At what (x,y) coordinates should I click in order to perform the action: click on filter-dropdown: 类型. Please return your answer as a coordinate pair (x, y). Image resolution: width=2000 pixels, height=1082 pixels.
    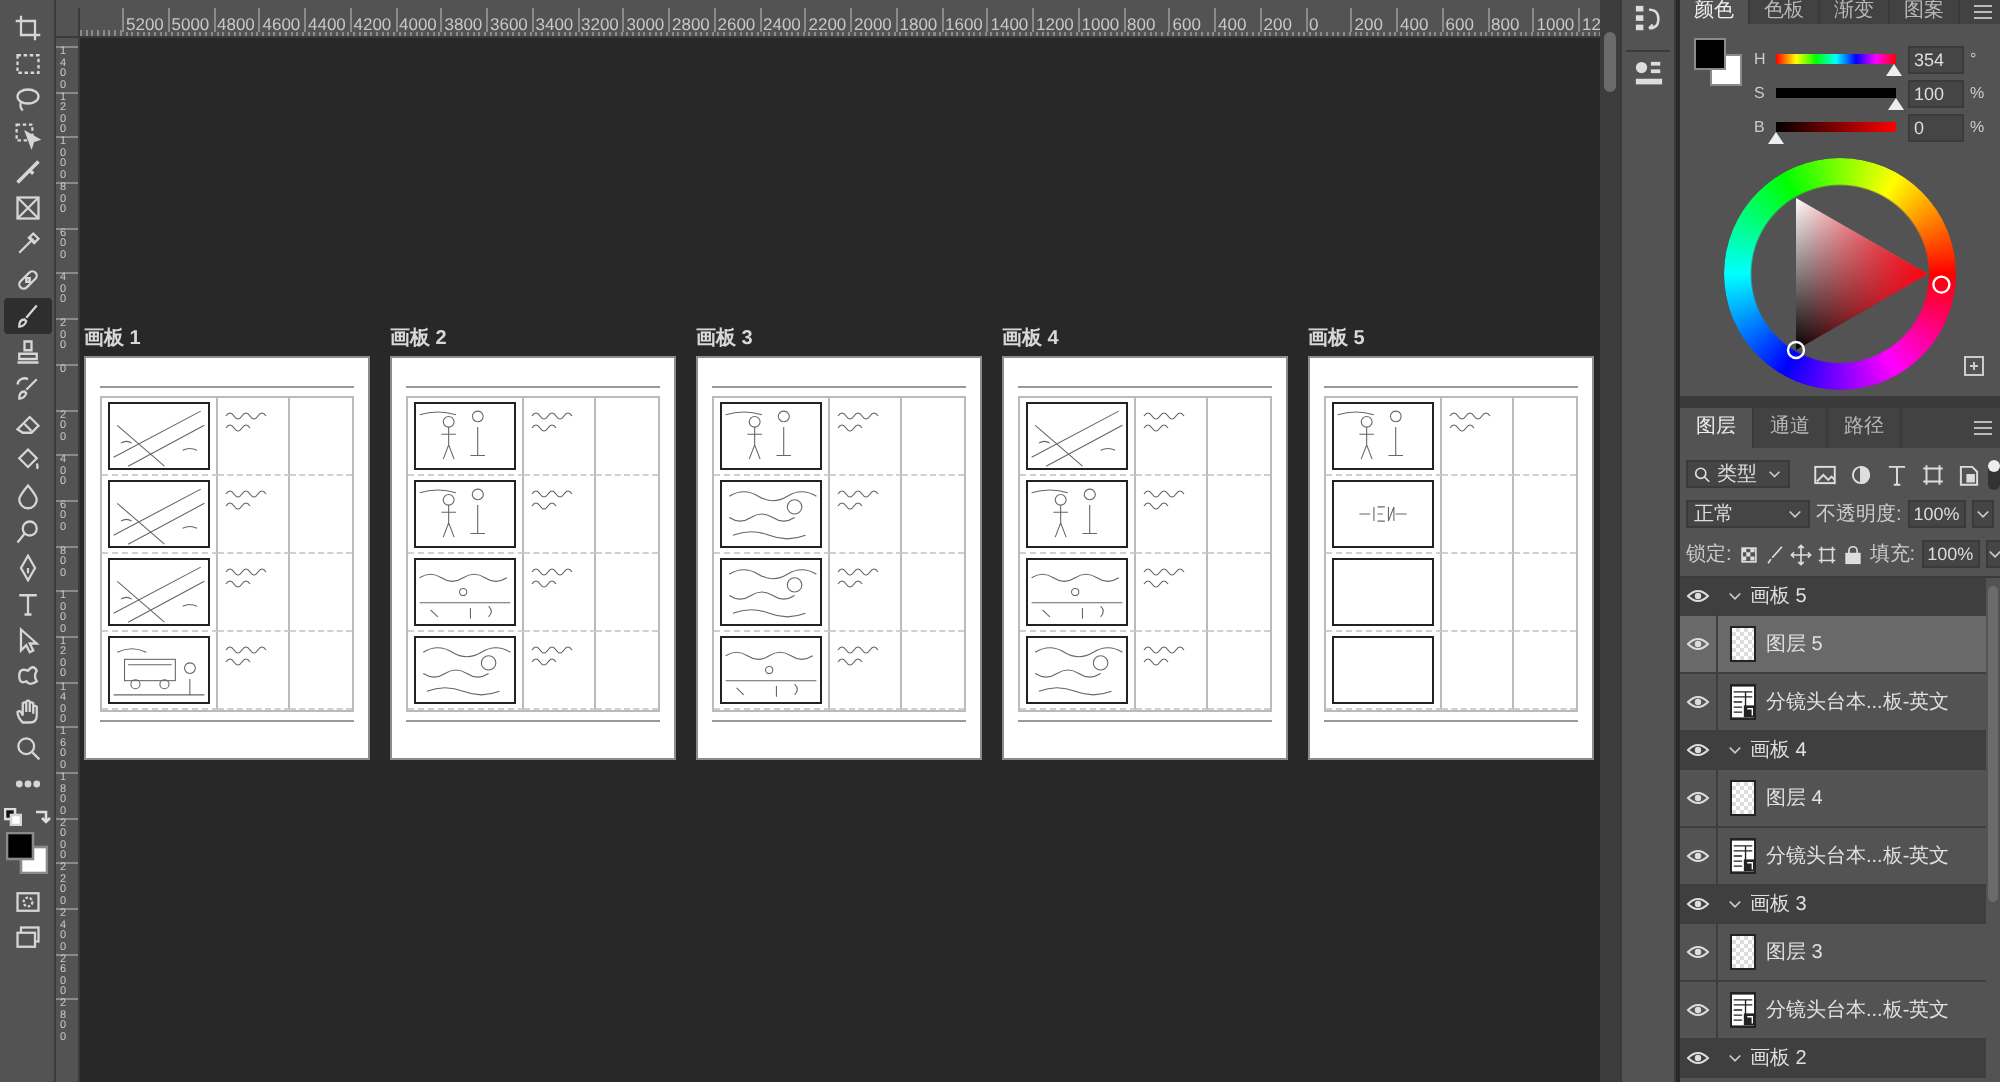
    Looking at the image, I should click on (1738, 474).